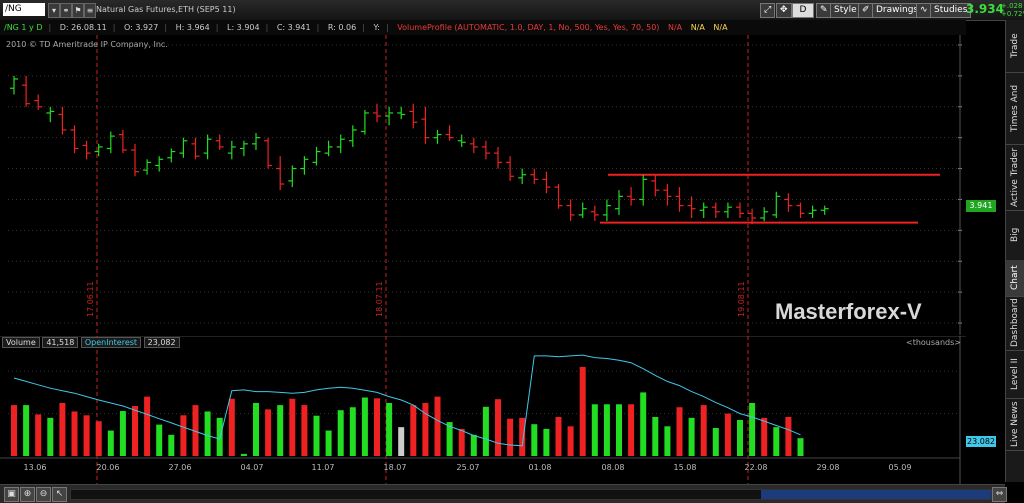 The width and height of the screenshot is (1024, 503). What do you see at coordinates (685, 467) in the screenshot?
I see `x-tick-label: 15.08` at bounding box center [685, 467].